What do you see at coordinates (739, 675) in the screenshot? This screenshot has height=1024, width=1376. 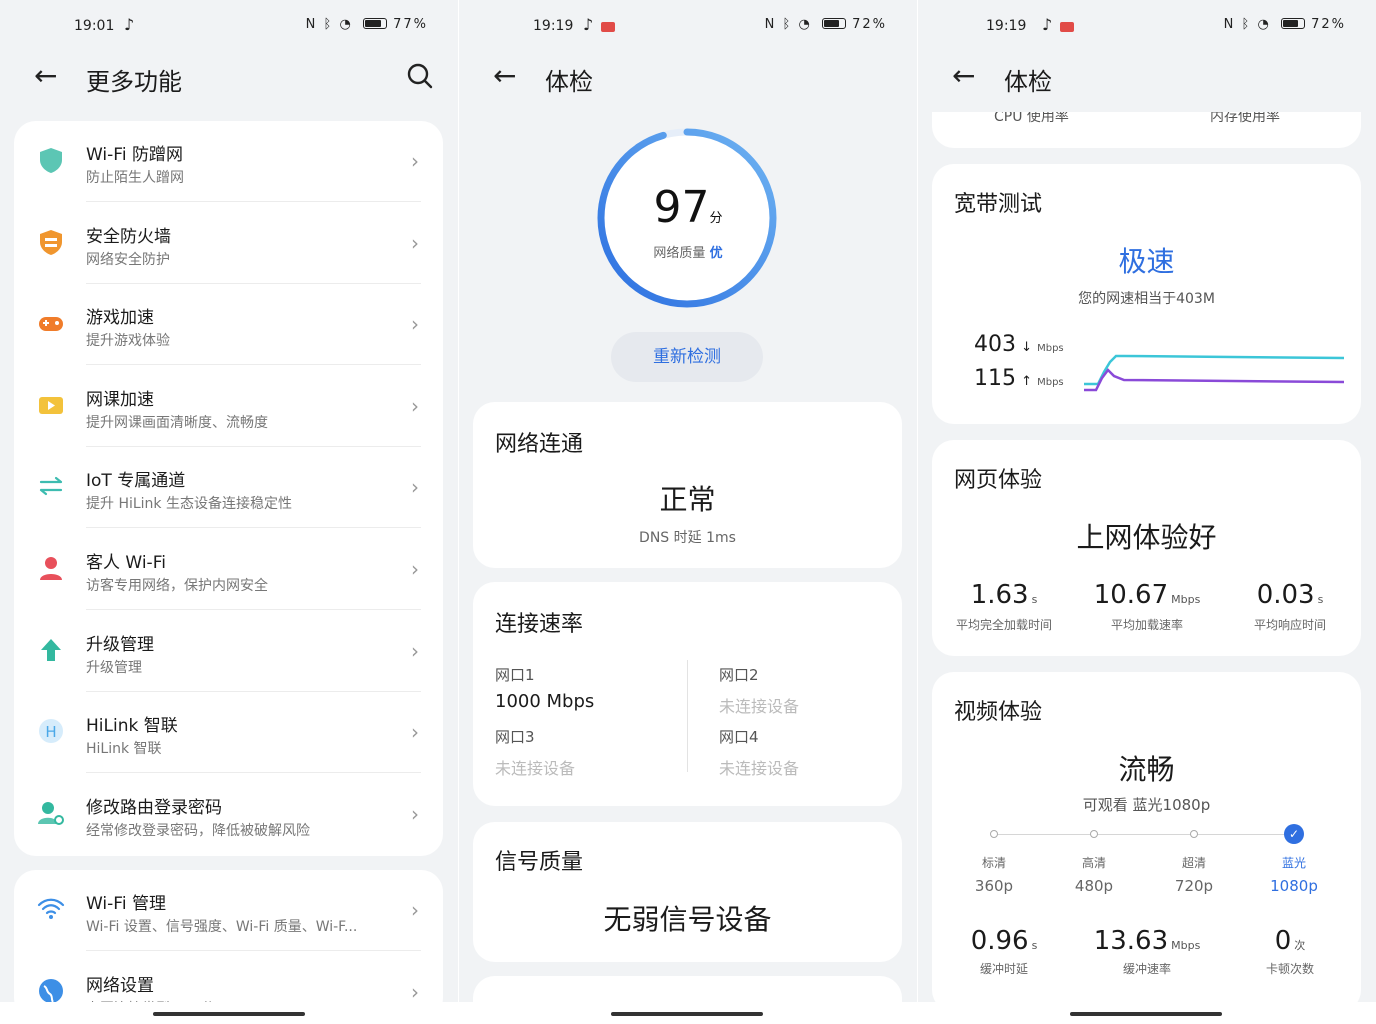 I see `port-name: 网口2` at bounding box center [739, 675].